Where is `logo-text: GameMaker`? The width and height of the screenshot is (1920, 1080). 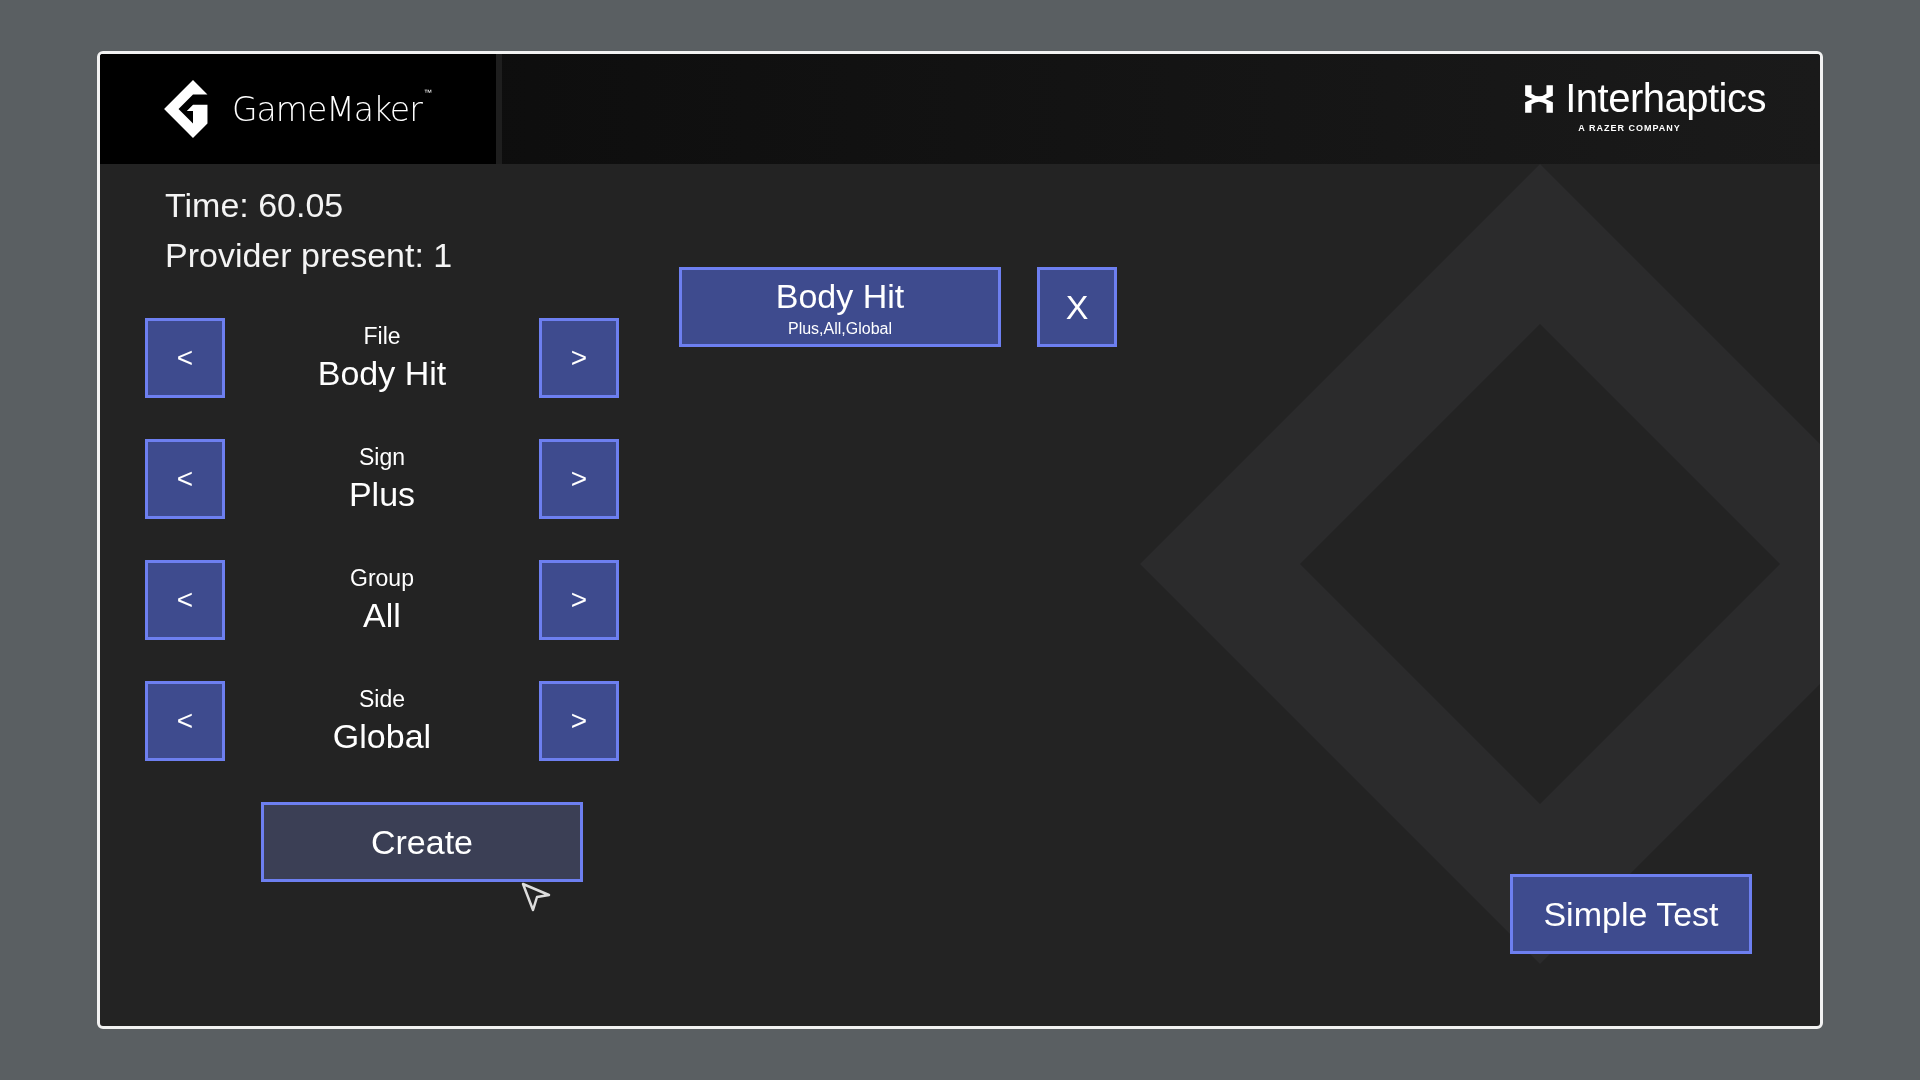
logo-text: GameMaker is located at coordinates (327, 109).